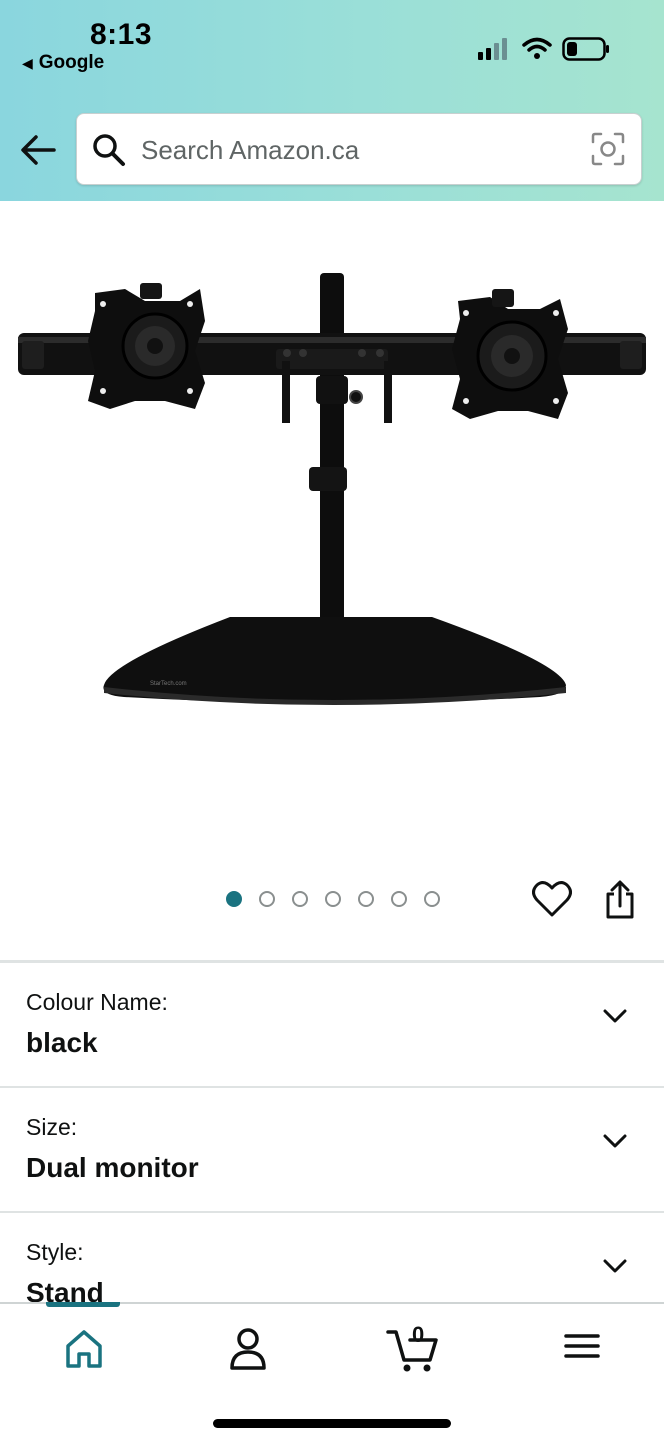  What do you see at coordinates (121, 34) in the screenshot?
I see `status-time: 8:13` at bounding box center [121, 34].